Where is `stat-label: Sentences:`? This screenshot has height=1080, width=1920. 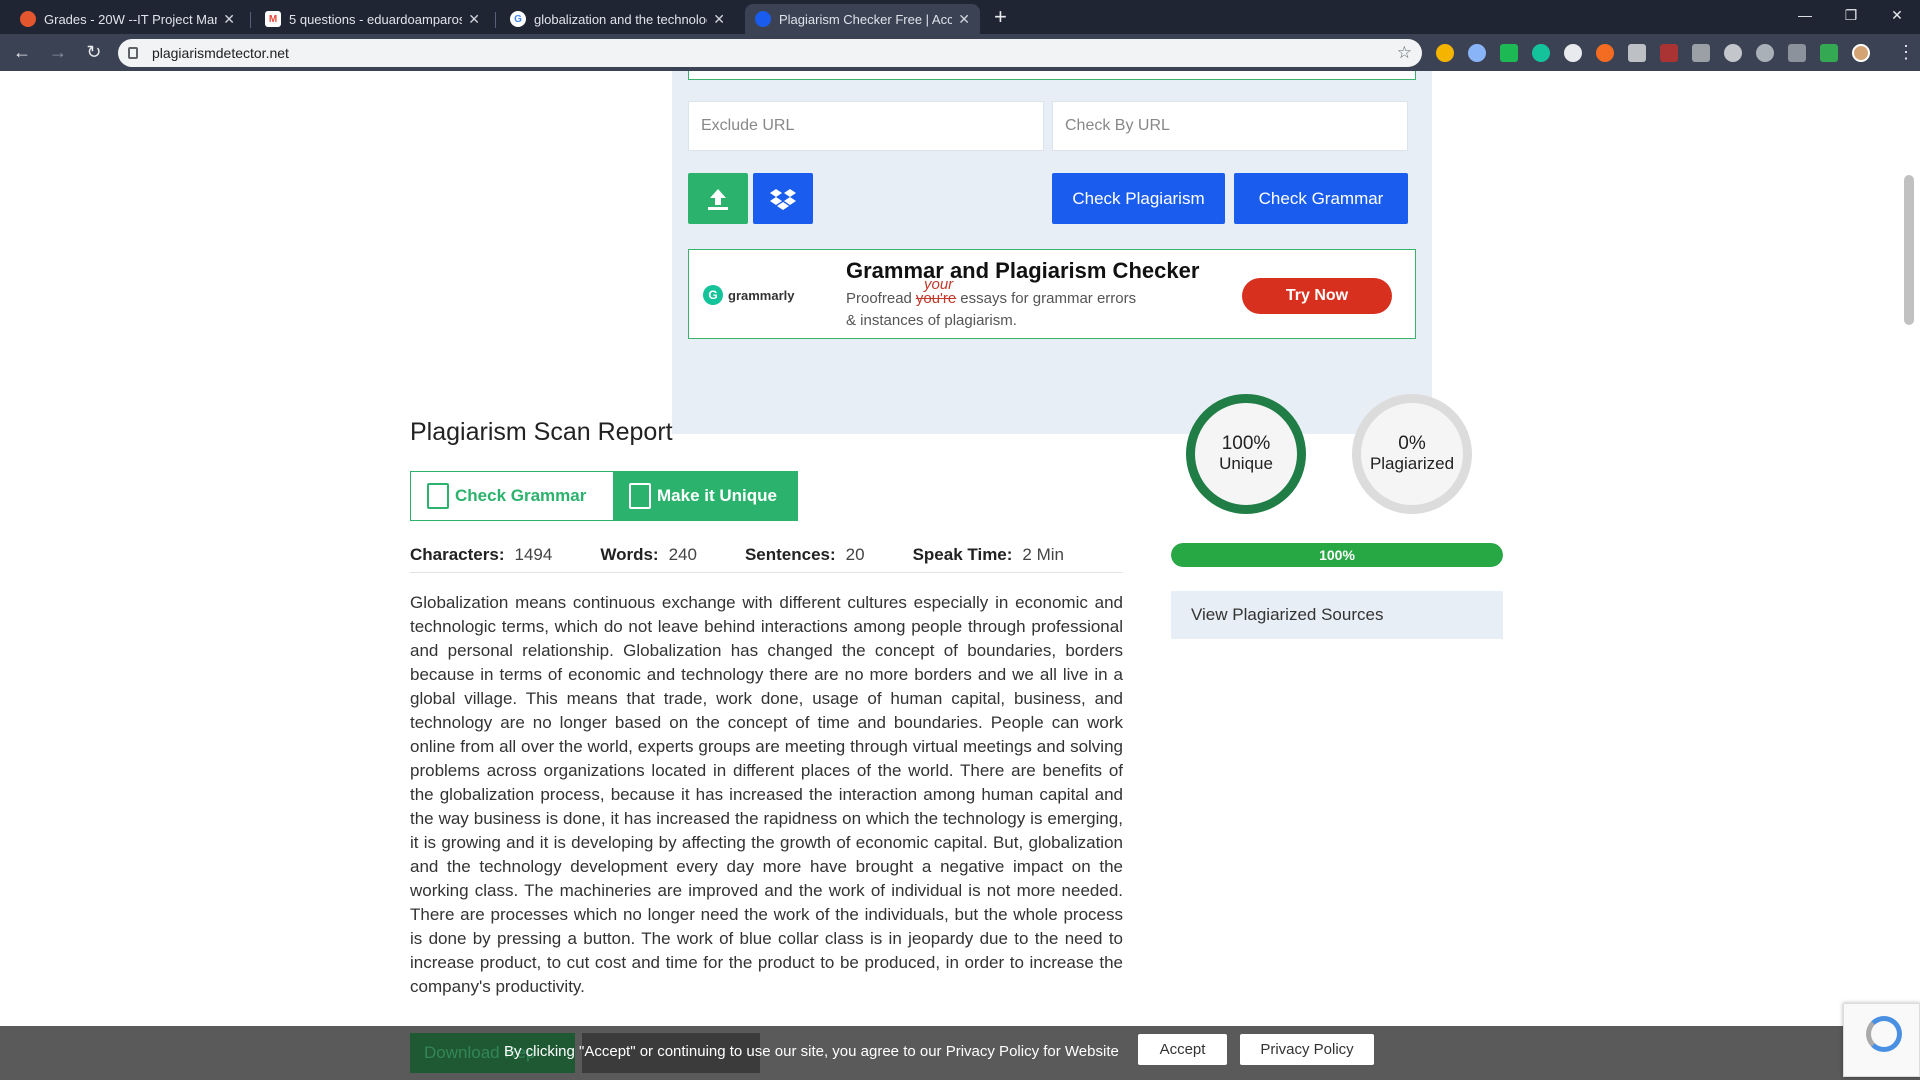
stat-label: Sentences: is located at coordinates (790, 554).